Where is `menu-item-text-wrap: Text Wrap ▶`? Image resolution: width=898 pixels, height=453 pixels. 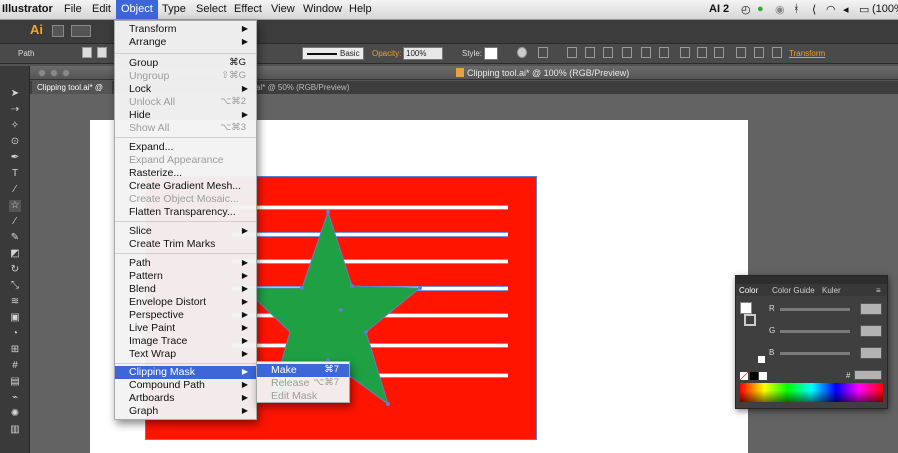 menu-item-text-wrap: Text Wrap ▶ is located at coordinates (185, 354).